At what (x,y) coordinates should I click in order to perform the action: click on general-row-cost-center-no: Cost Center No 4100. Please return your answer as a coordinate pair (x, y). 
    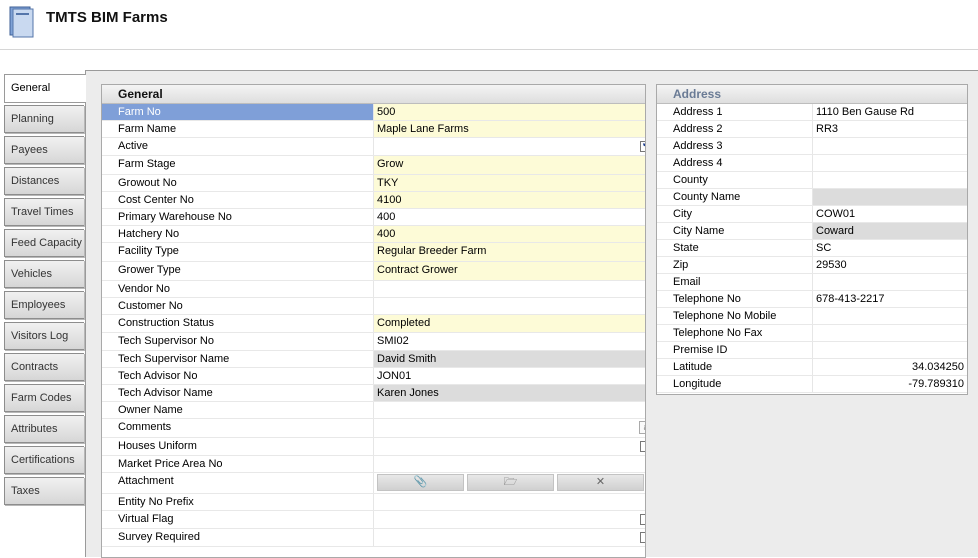
    Looking at the image, I should click on (373, 200).